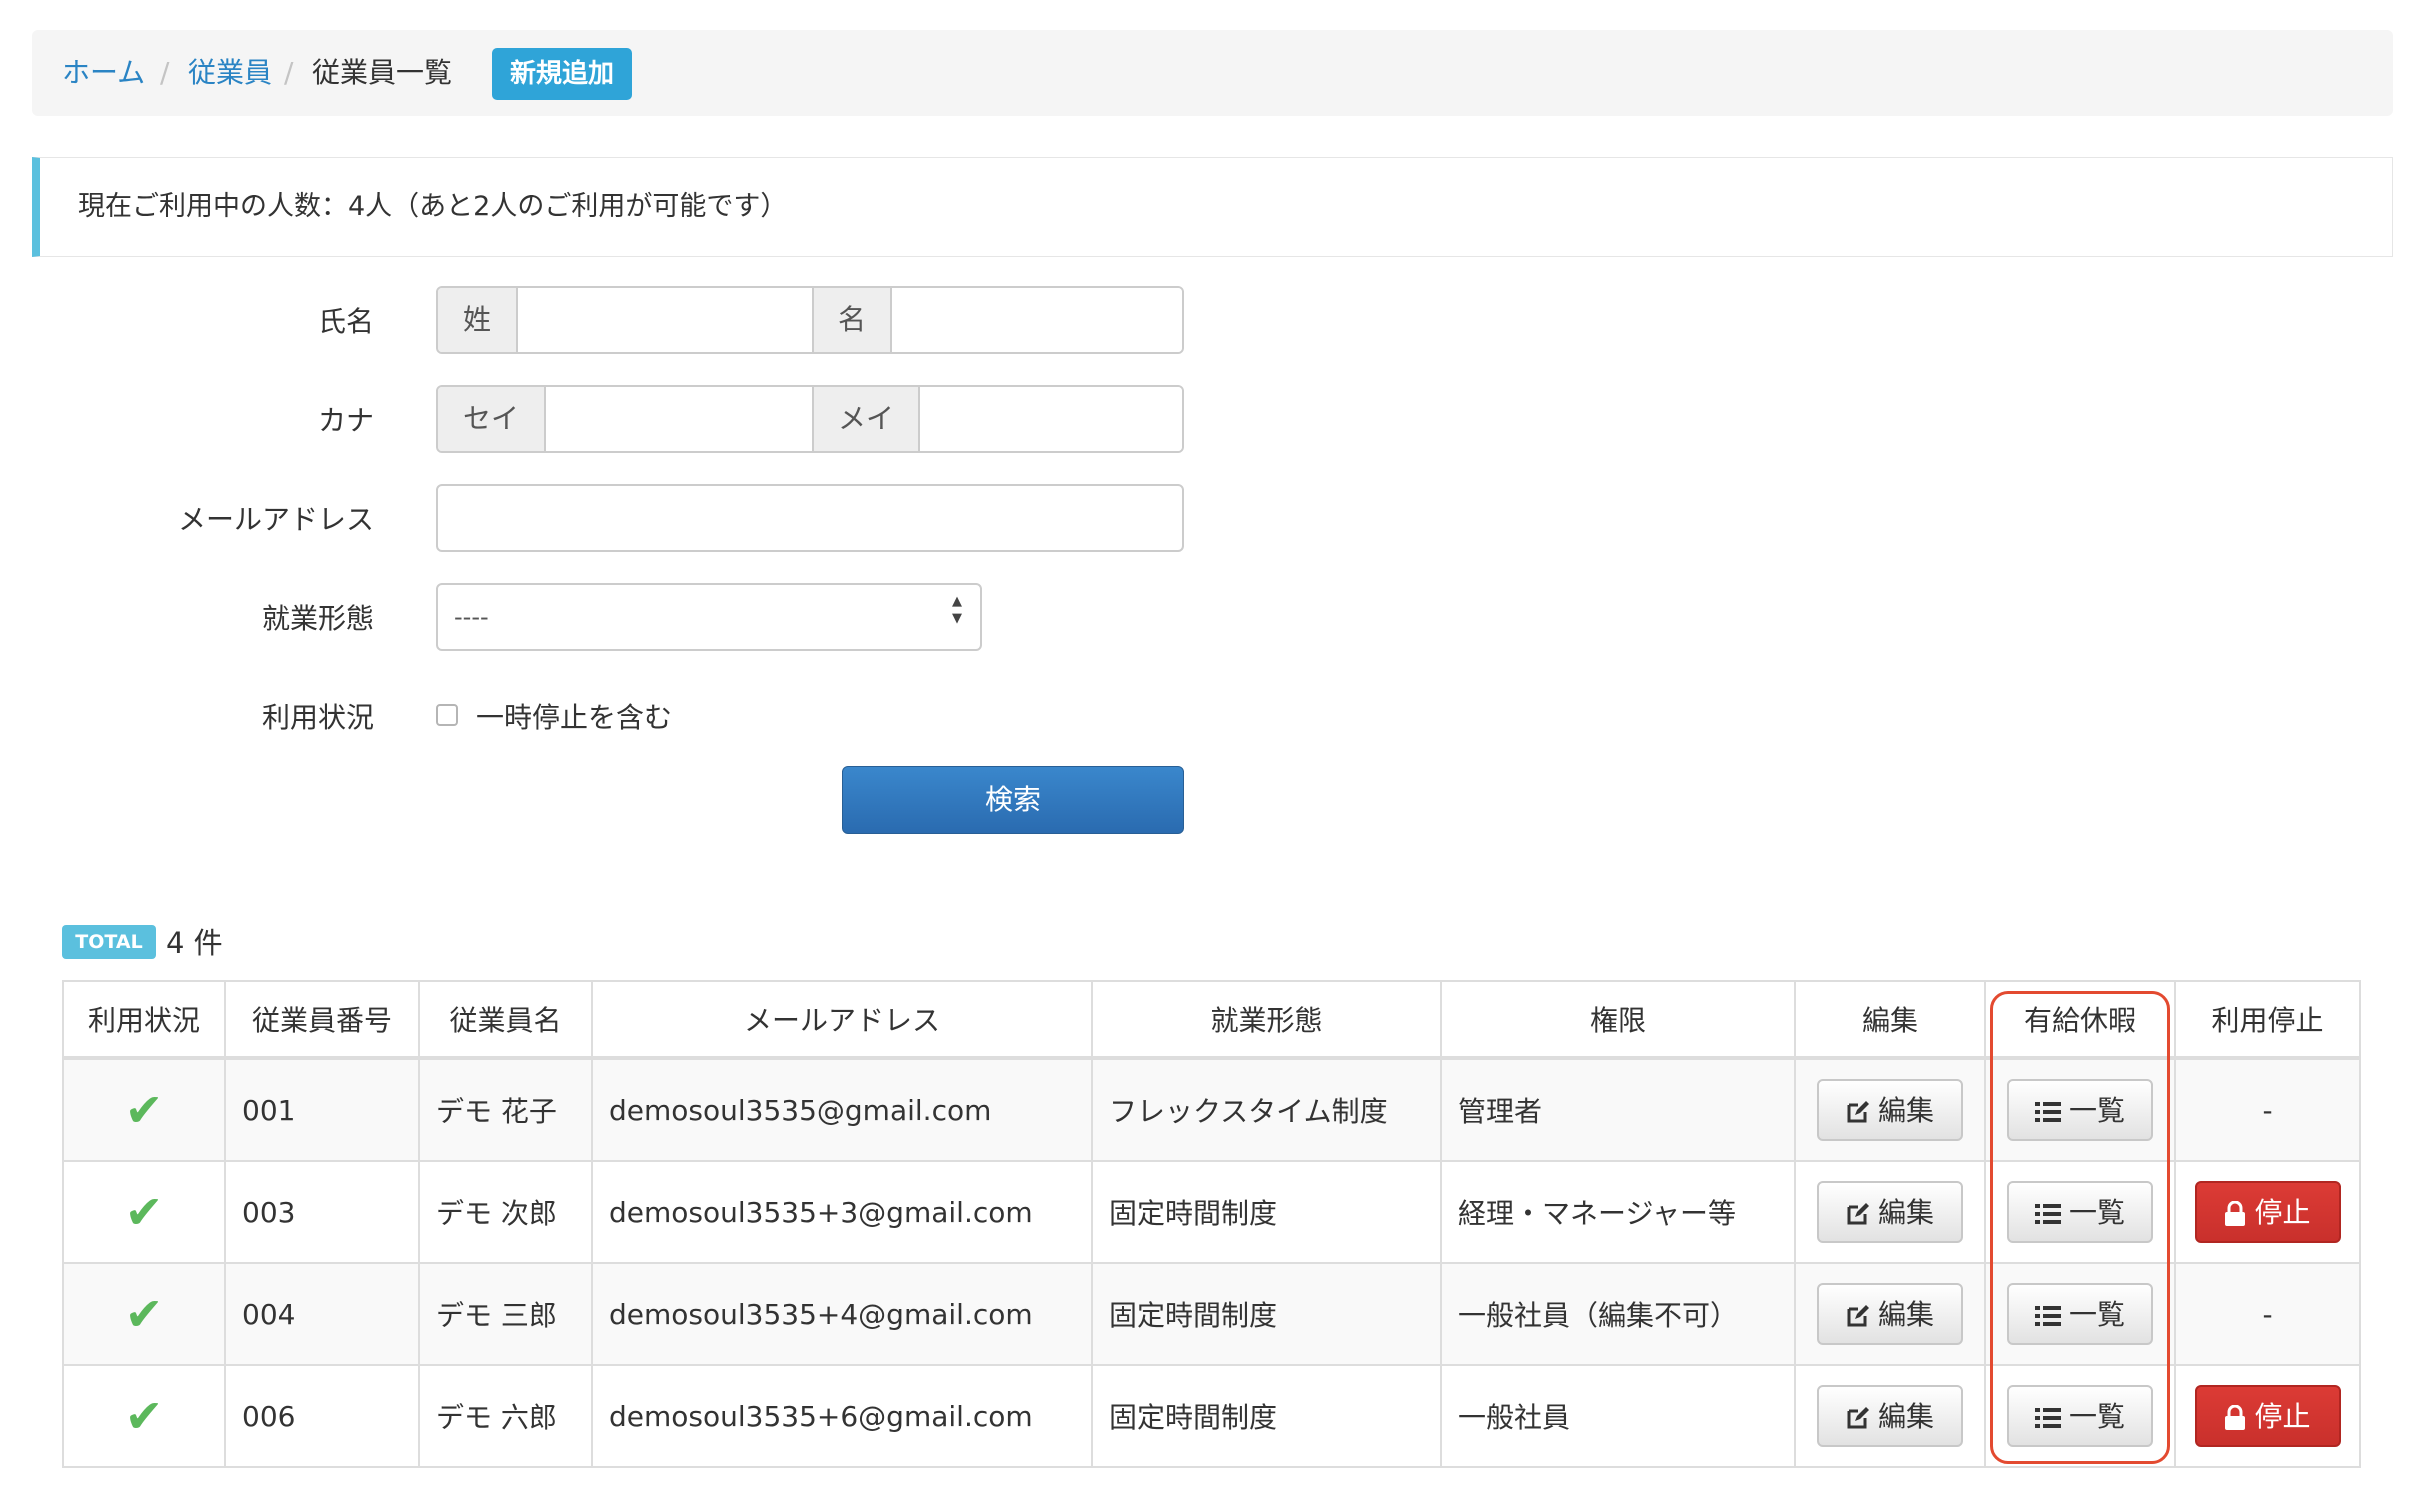 The image size is (2424, 1494). Describe the element at coordinates (1013, 800) in the screenshot. I see `search-button: 検索` at that location.